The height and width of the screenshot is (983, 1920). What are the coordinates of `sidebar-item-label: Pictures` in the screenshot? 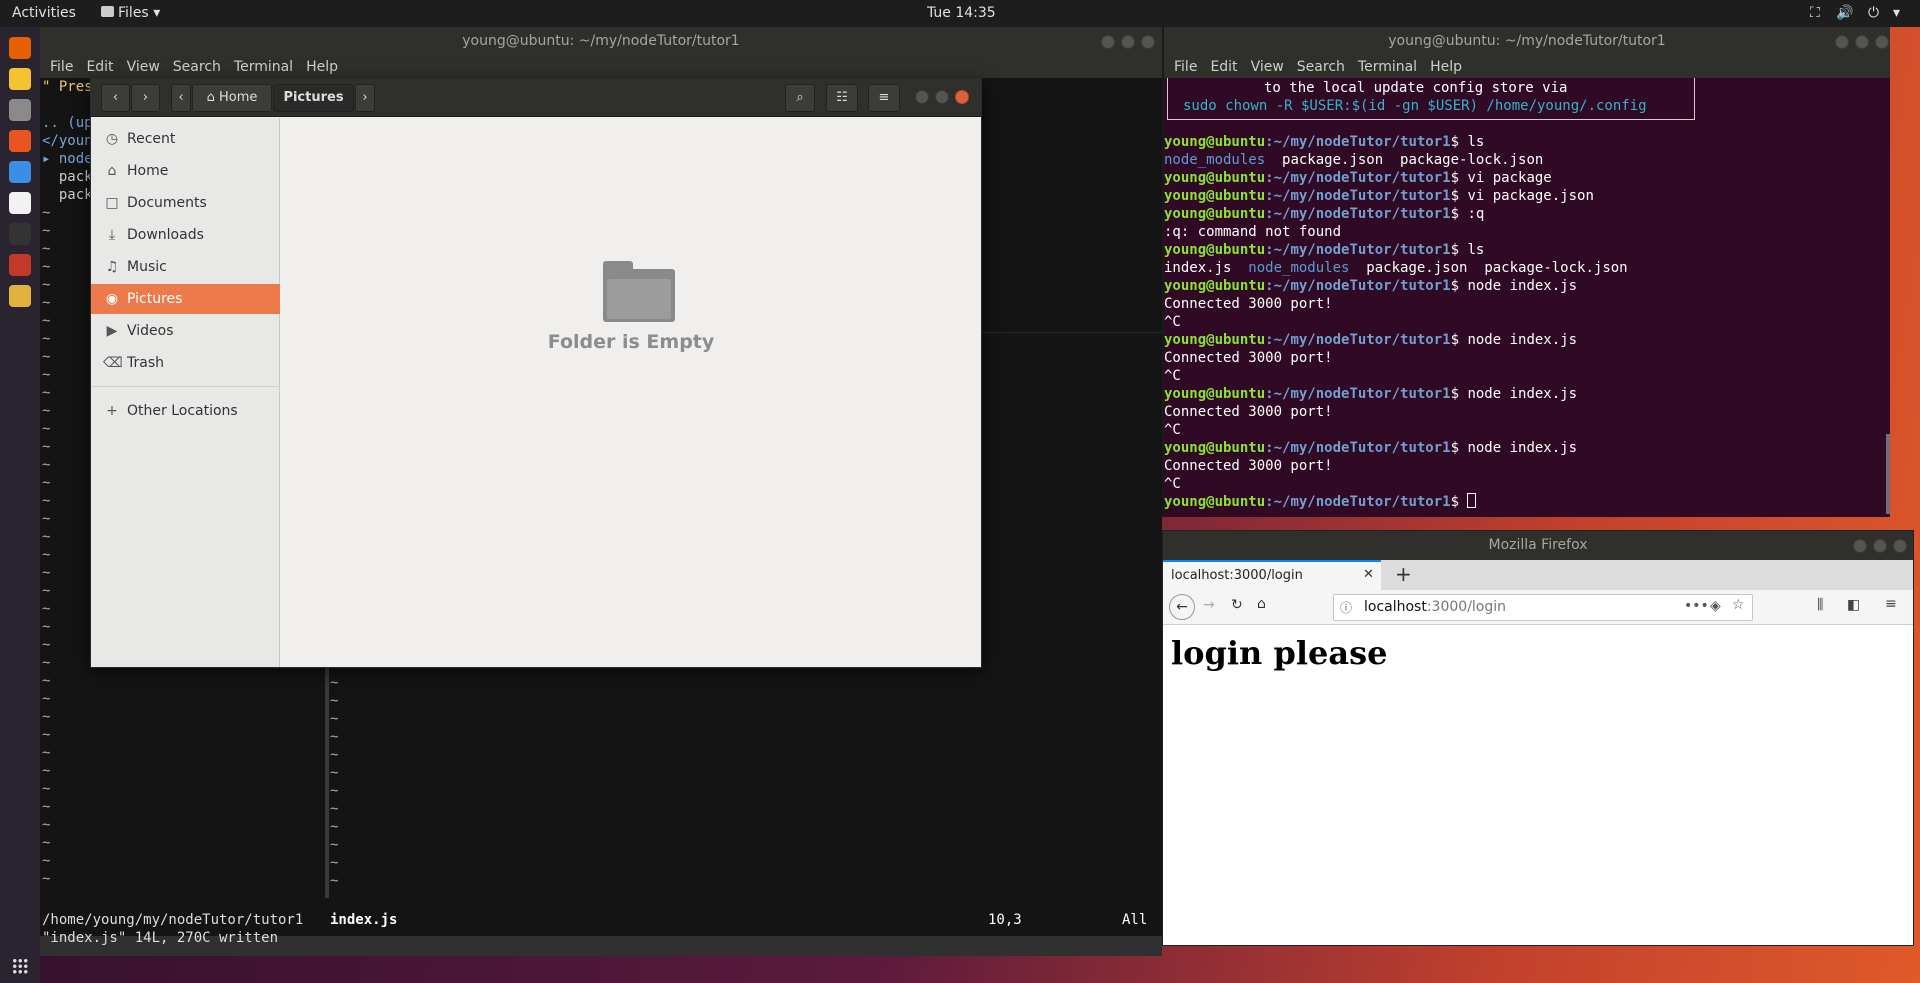 It's located at (155, 299).